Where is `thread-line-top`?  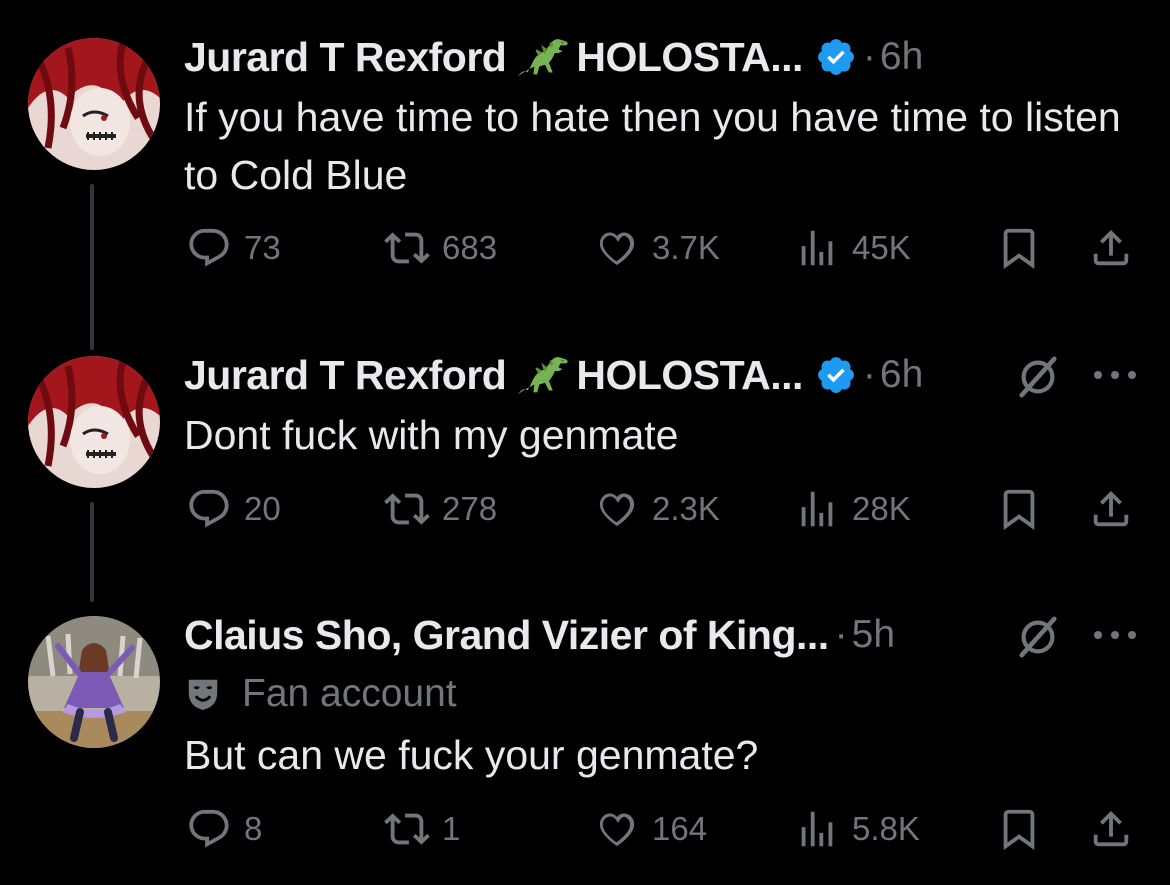
thread-line-top is located at coordinates (92, 343).